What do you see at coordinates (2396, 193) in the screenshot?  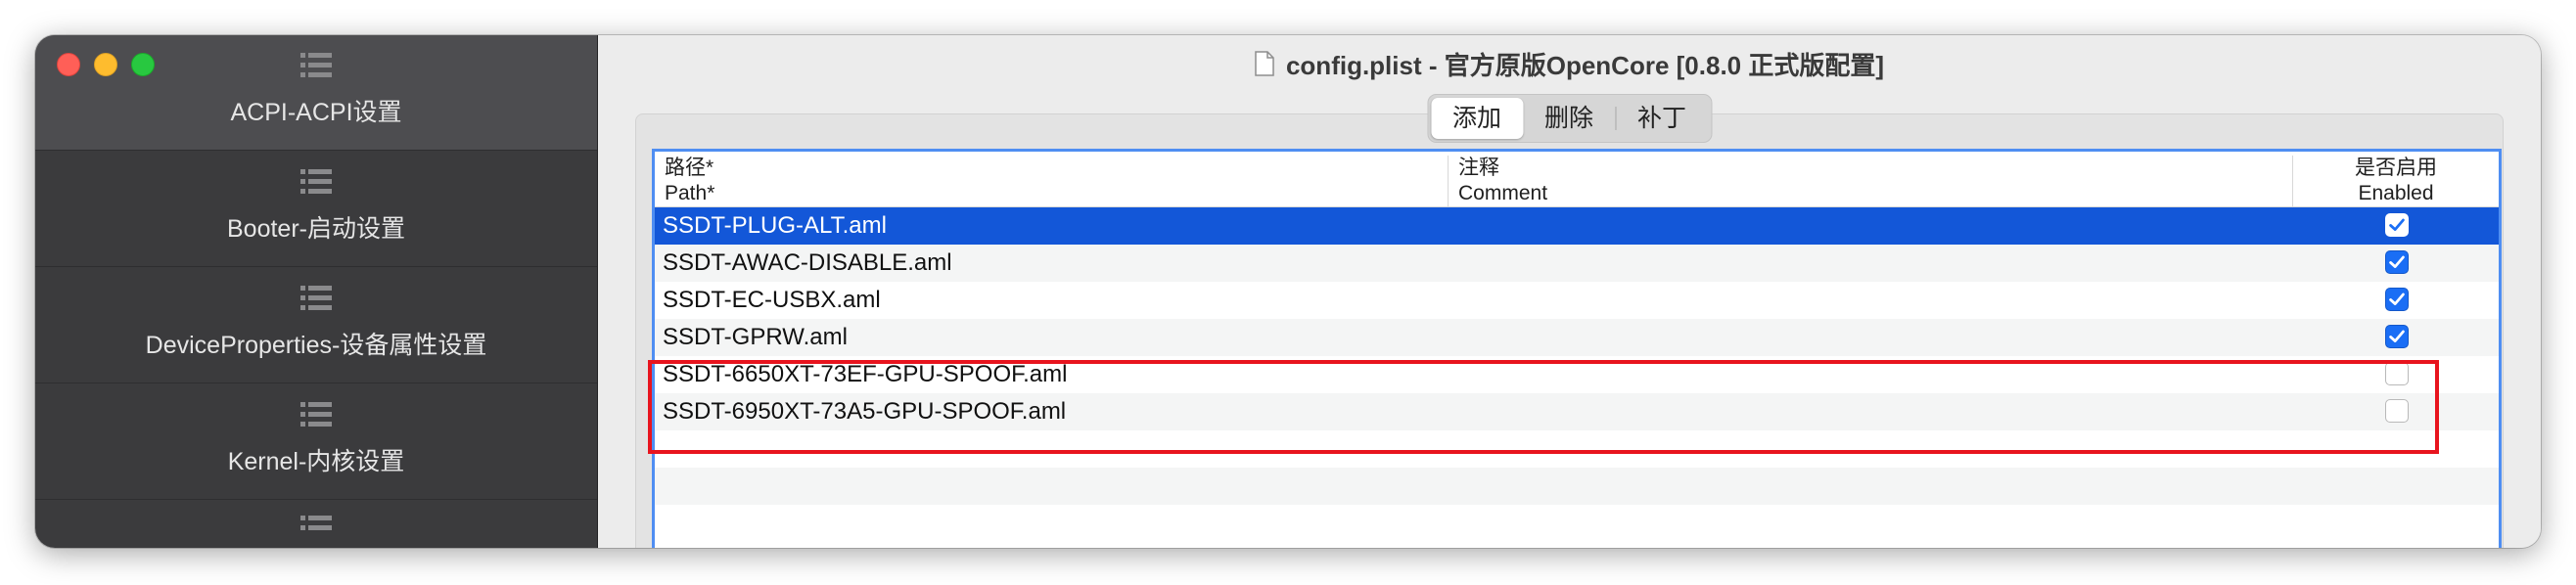 I see `header-label: Enabled` at bounding box center [2396, 193].